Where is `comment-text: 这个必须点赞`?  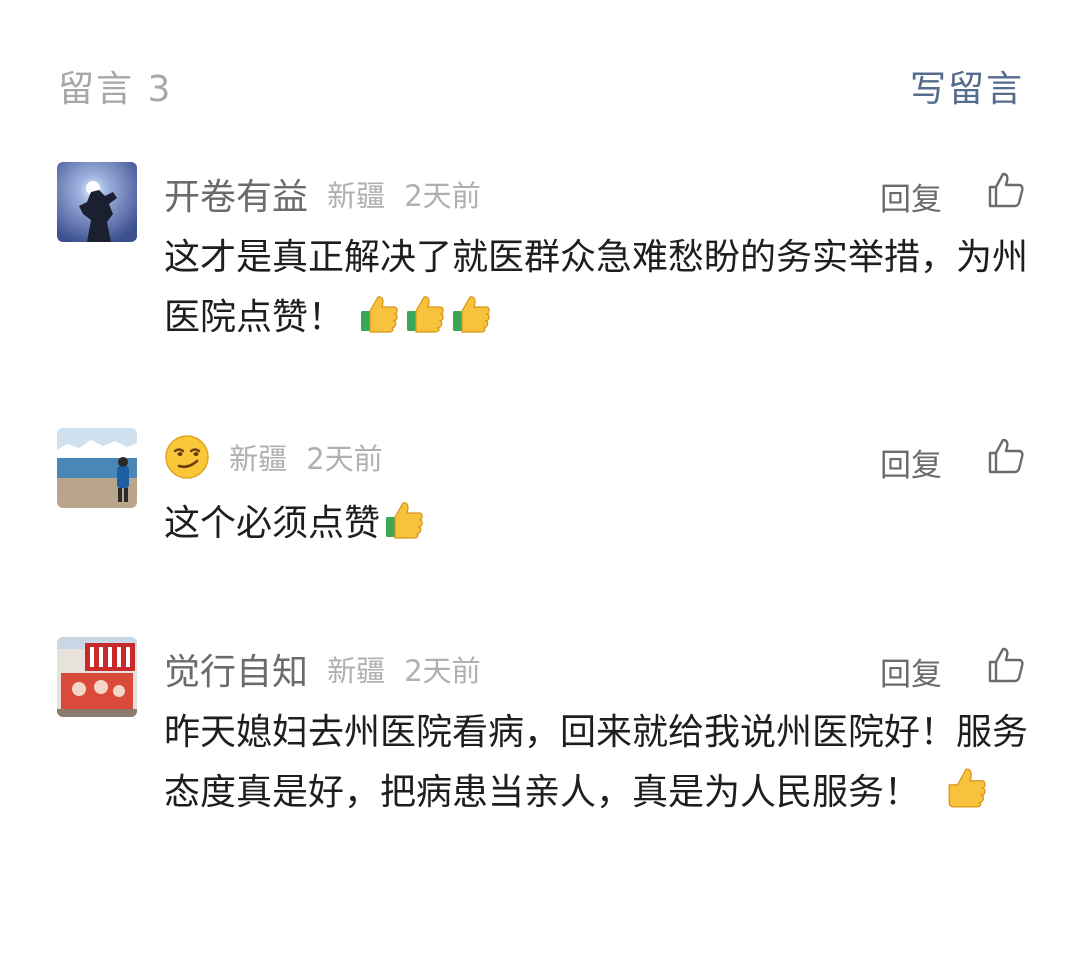 comment-text: 这个必须点赞 is located at coordinates (599, 527).